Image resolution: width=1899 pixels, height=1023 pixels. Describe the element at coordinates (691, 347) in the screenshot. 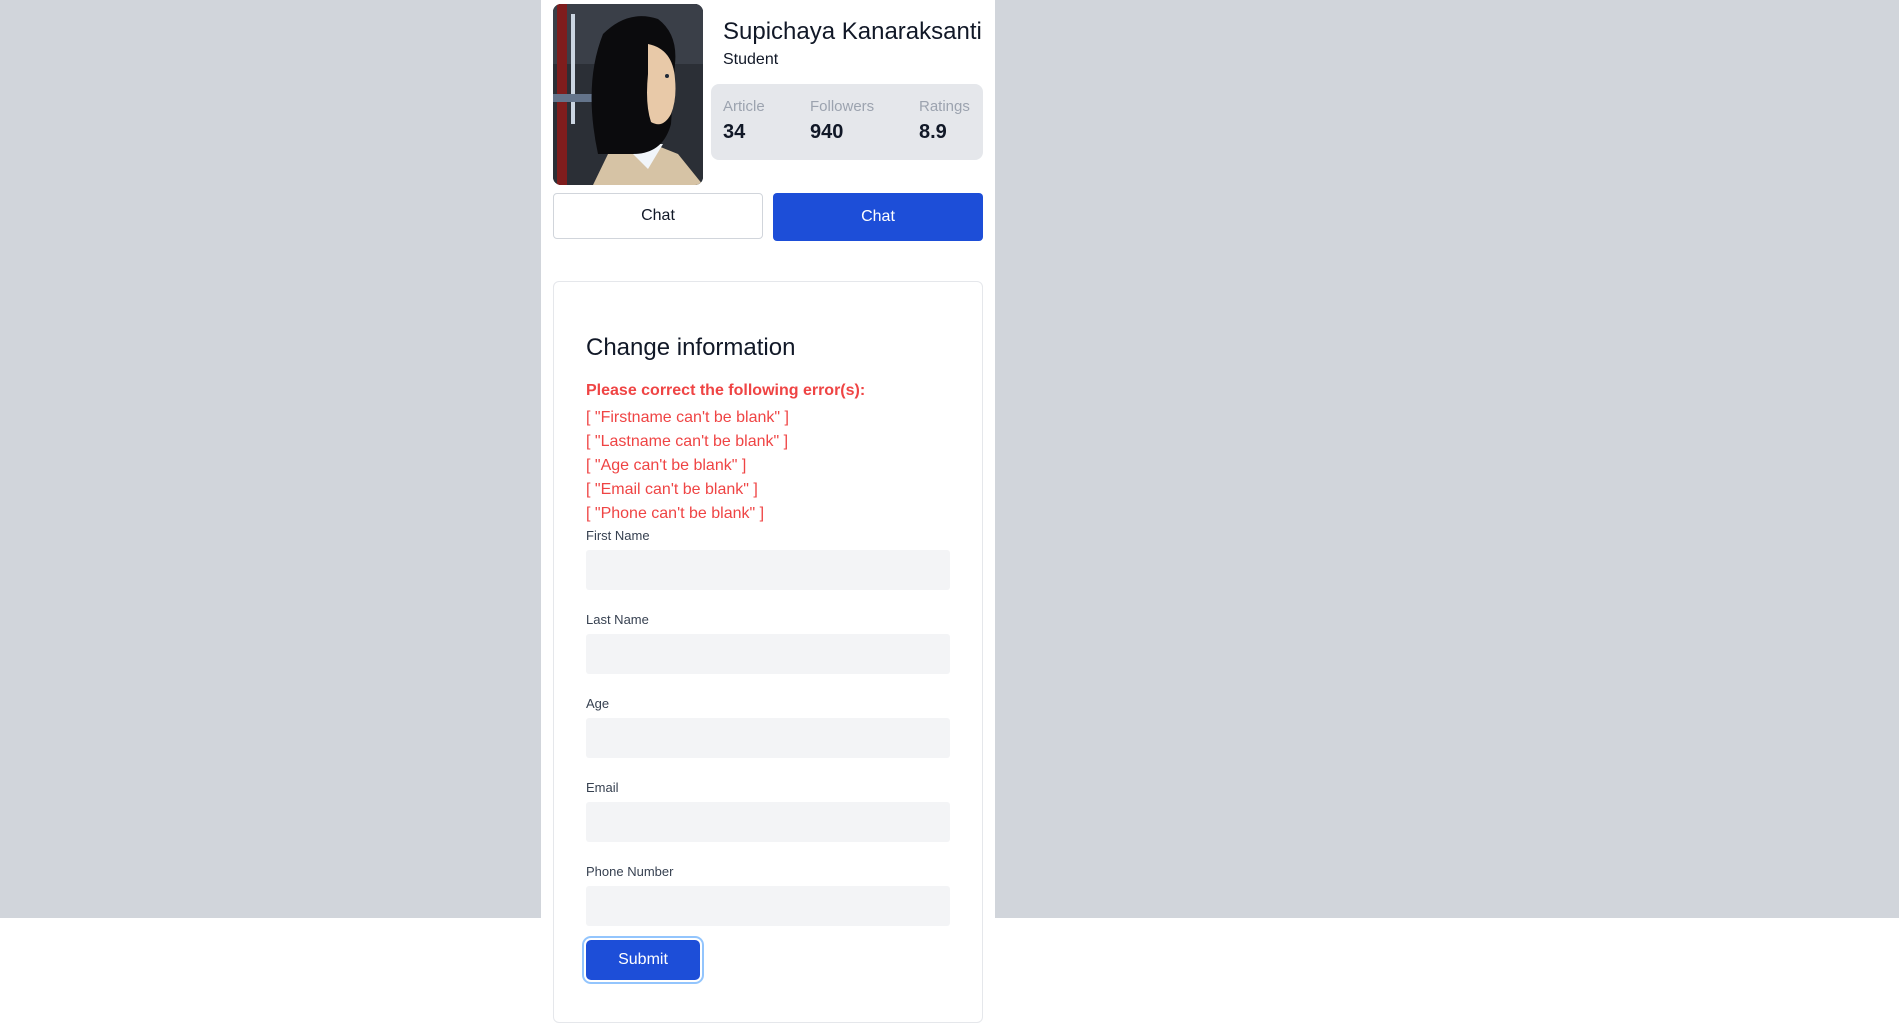

I see `form-title: Change information` at that location.